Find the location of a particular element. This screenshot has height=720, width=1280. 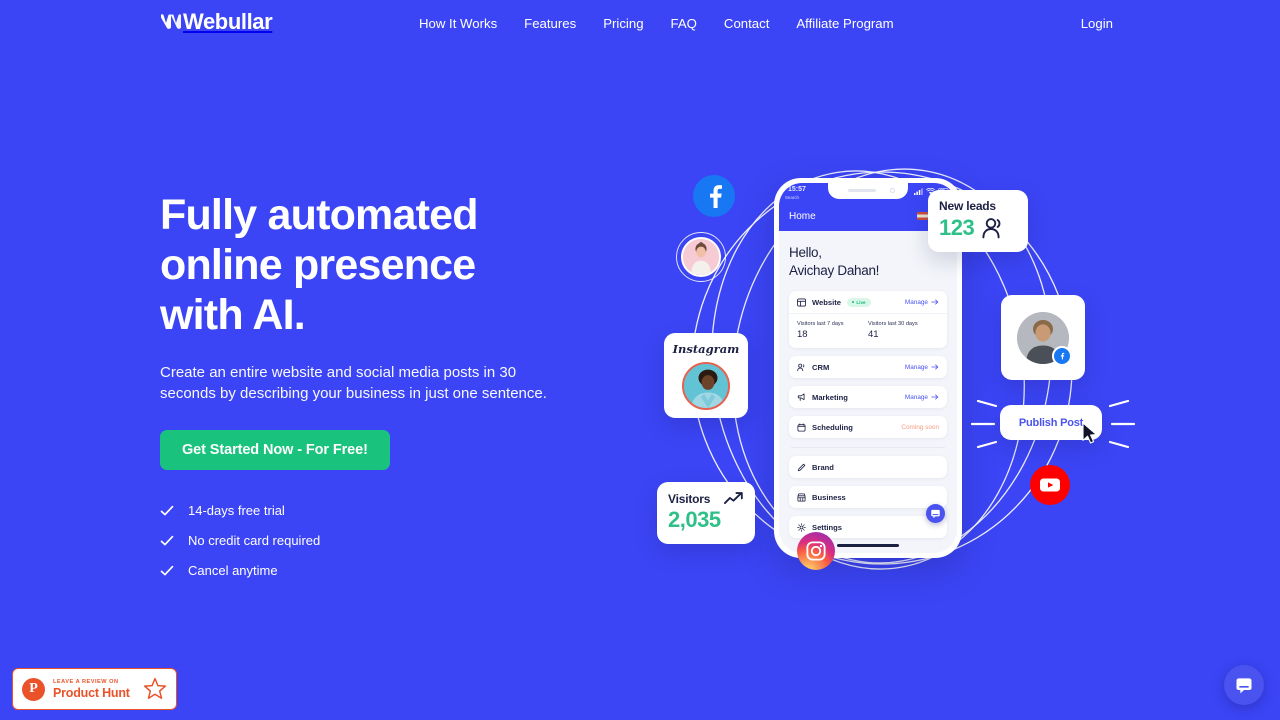

publish-post-label: Publish Post is located at coordinates (1051, 422).